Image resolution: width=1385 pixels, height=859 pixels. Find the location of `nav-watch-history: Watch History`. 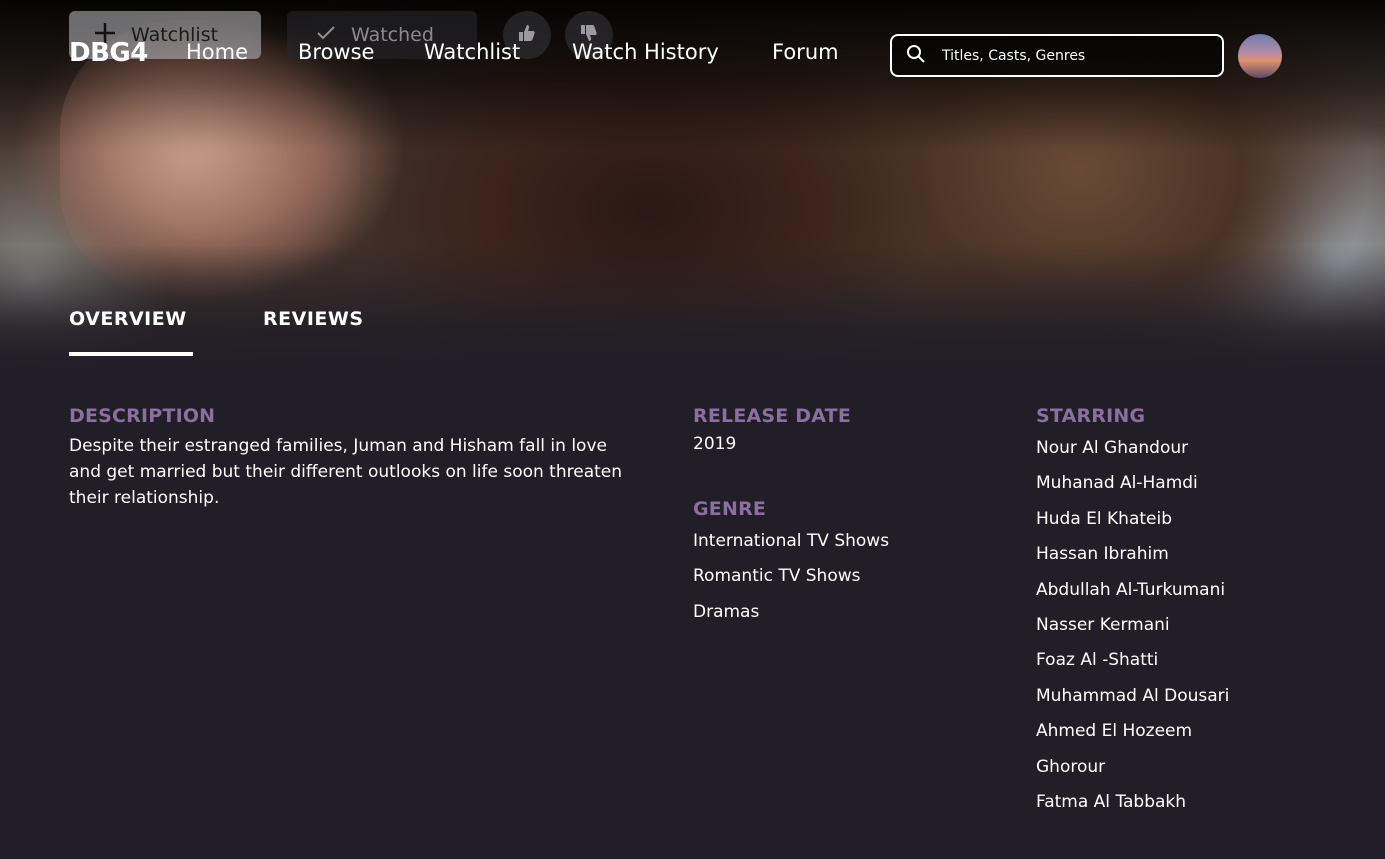

nav-watch-history: Watch History is located at coordinates (645, 52).